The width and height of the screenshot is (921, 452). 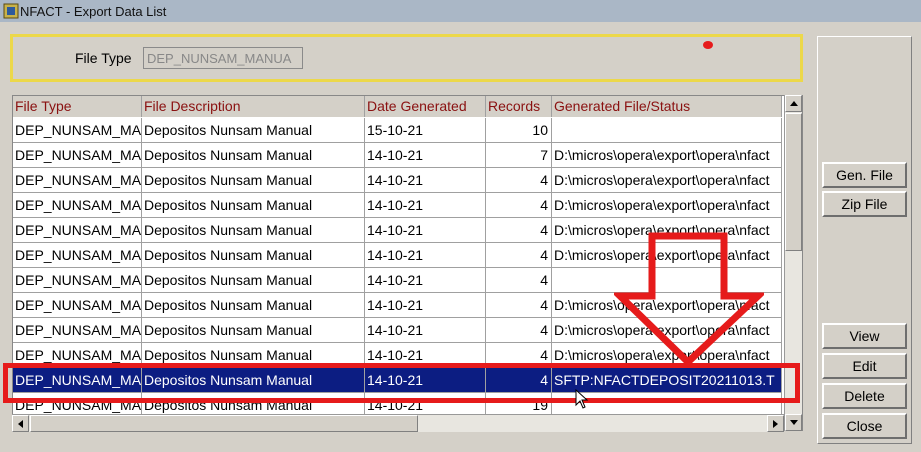 I want to click on title-bar: NFACT - Export Data List, so click(x=460, y=11).